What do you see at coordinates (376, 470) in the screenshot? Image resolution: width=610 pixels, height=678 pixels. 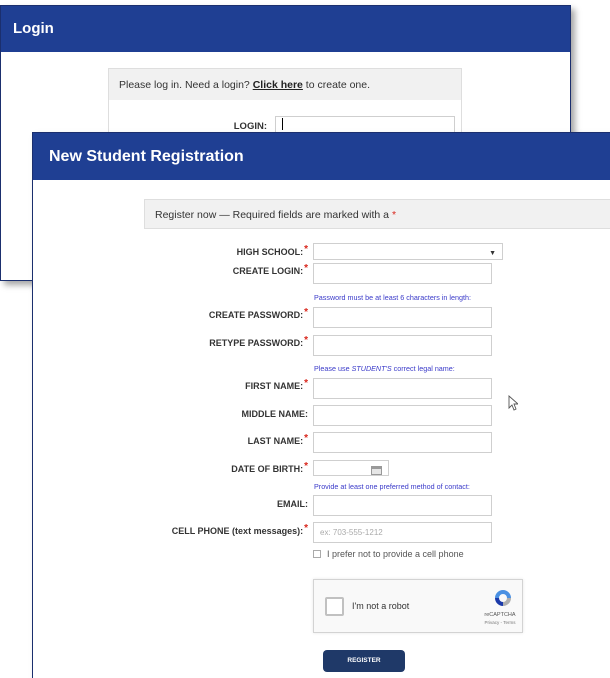 I see `calendar-icon` at bounding box center [376, 470].